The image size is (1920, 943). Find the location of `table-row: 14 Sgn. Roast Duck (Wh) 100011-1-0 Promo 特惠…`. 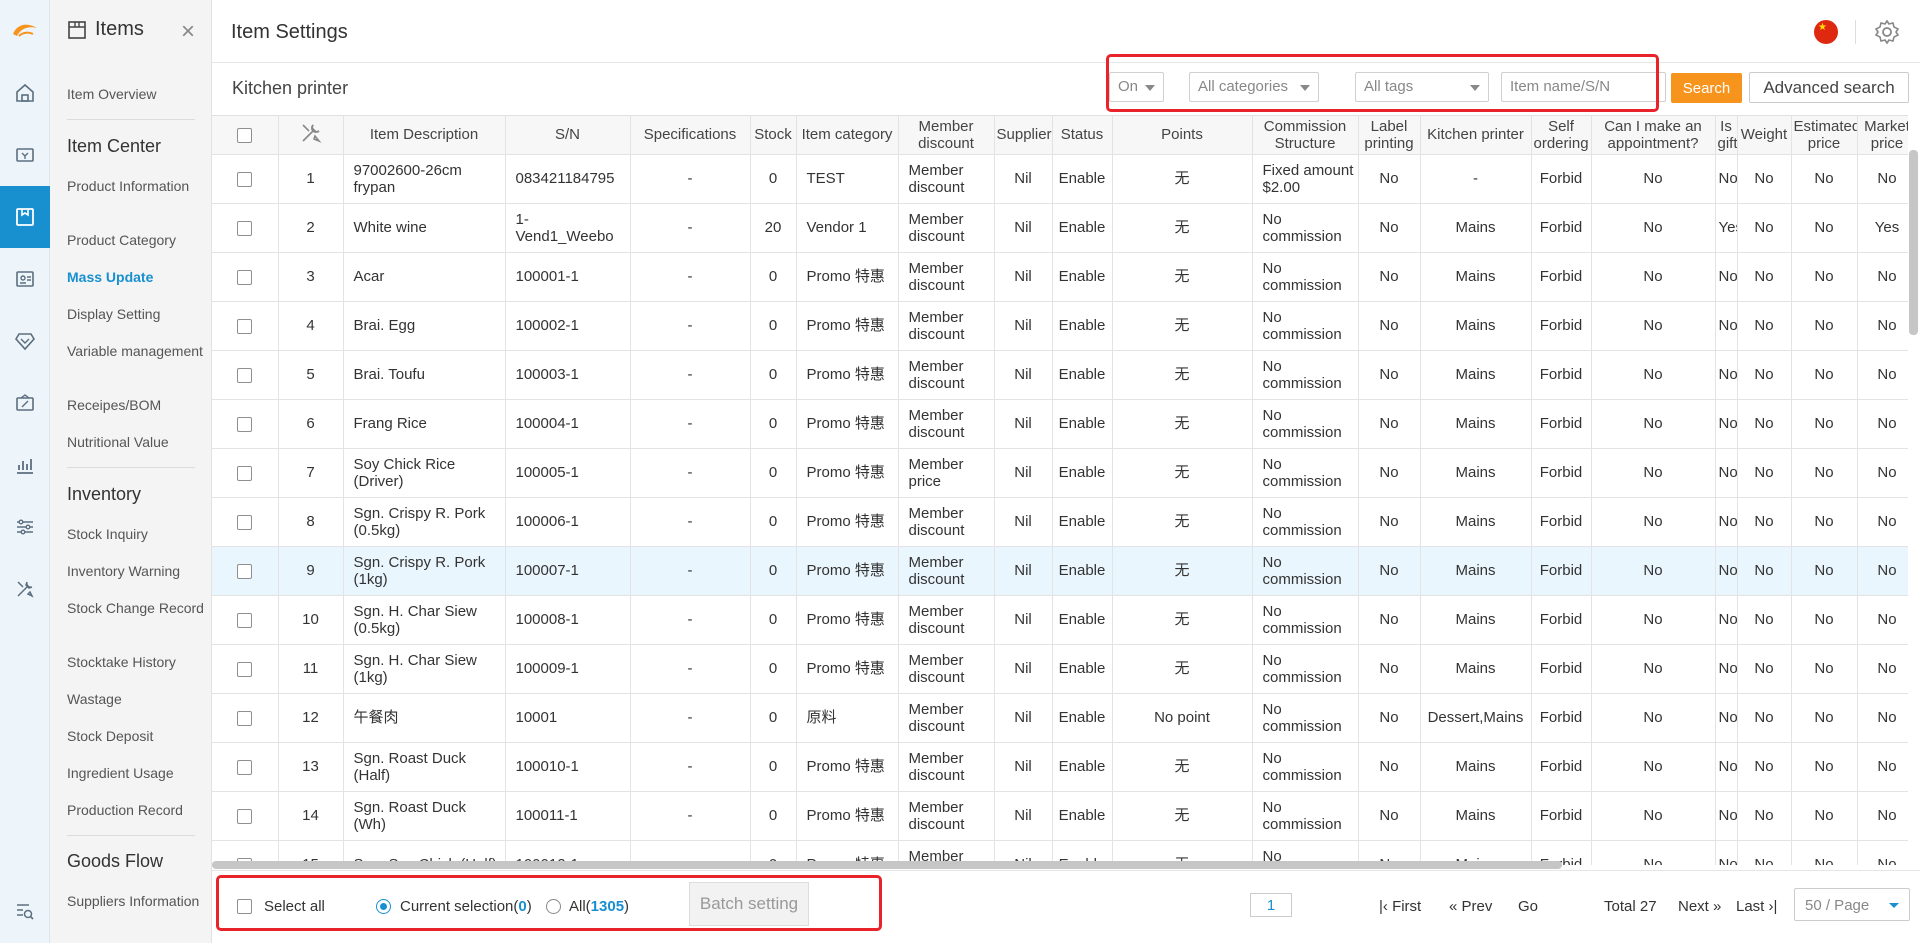

table-row: 14 Sgn. Roast Duck (Wh) 100011-1-0 Promo 特惠… is located at coordinates (1060, 816).